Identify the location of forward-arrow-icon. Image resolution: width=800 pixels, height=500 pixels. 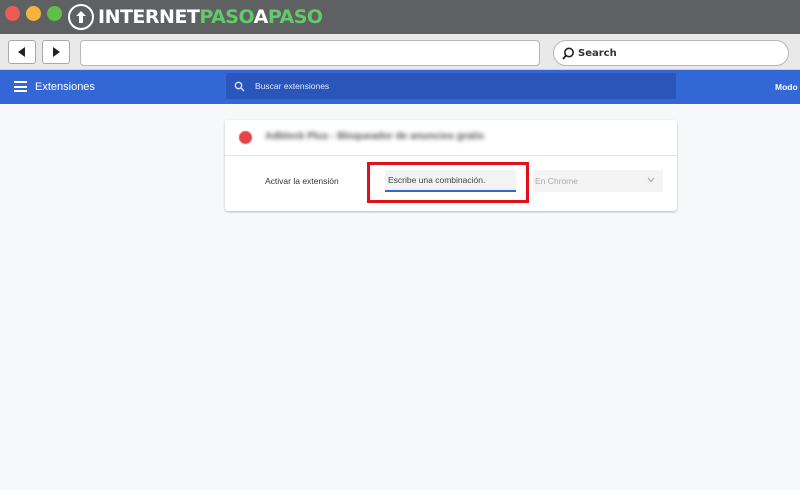
(56, 52).